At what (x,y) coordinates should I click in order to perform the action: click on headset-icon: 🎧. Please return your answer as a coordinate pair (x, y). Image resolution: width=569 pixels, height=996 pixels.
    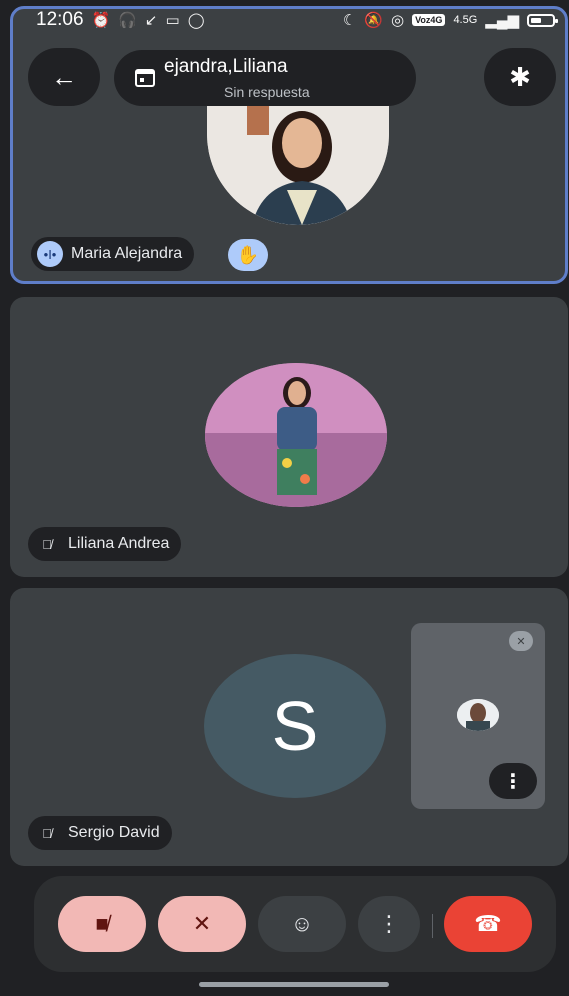
    Looking at the image, I should click on (127, 20).